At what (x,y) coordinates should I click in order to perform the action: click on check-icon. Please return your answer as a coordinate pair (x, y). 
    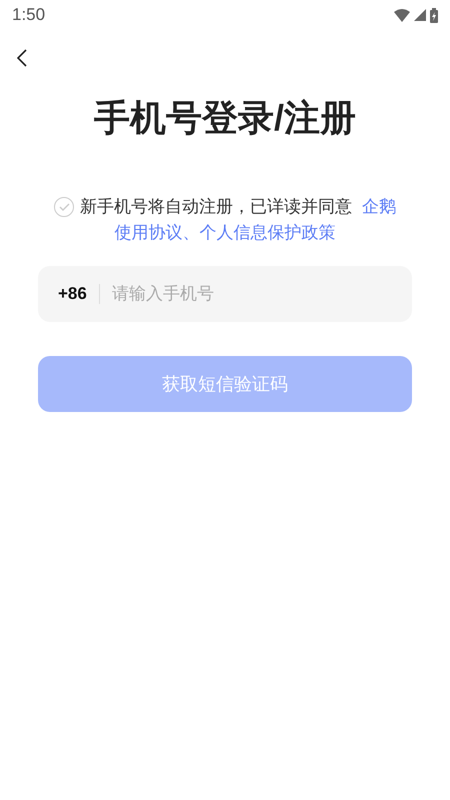
    Looking at the image, I should click on (64, 207).